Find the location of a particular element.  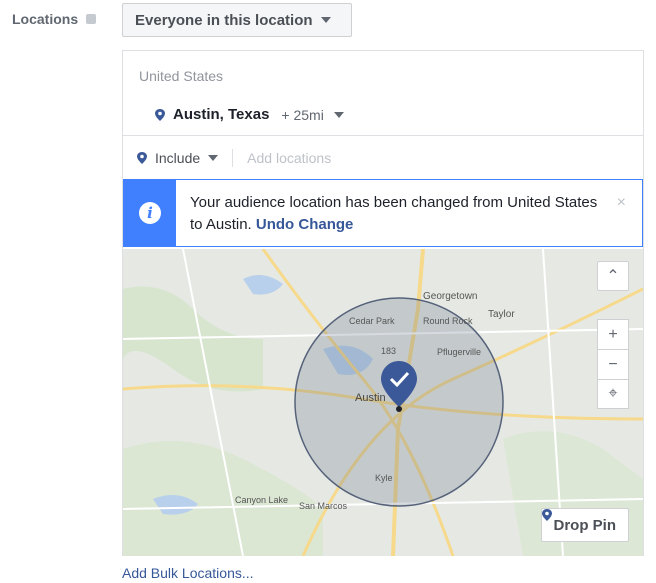

map-label-pflugerville: Pflugerville is located at coordinates (459, 352).